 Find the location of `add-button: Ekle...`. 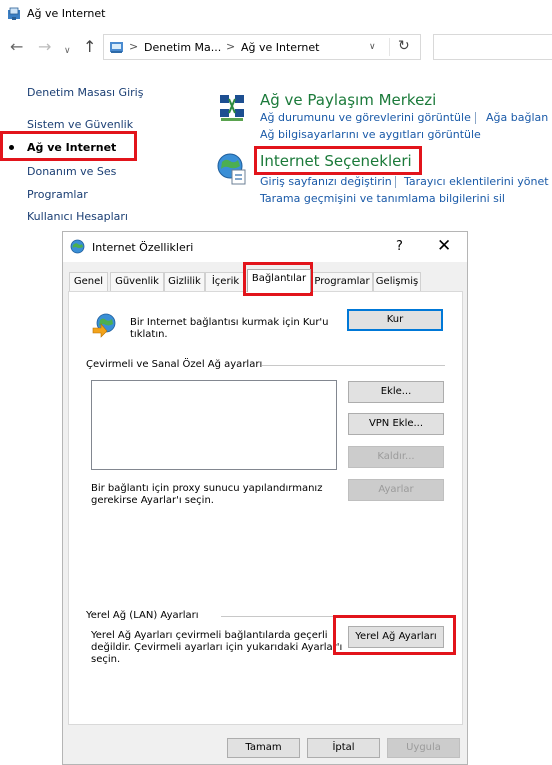

add-button: Ekle... is located at coordinates (396, 392).